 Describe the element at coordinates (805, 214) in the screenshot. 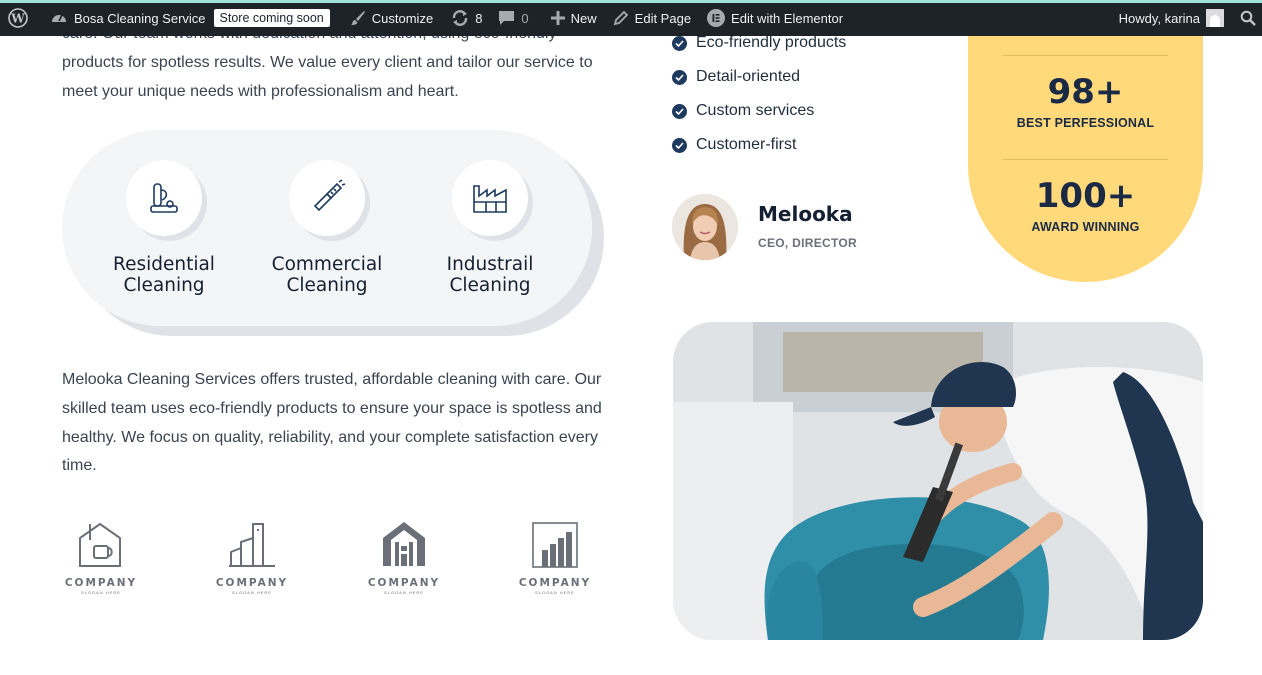

I see `person-name: Melooka` at that location.